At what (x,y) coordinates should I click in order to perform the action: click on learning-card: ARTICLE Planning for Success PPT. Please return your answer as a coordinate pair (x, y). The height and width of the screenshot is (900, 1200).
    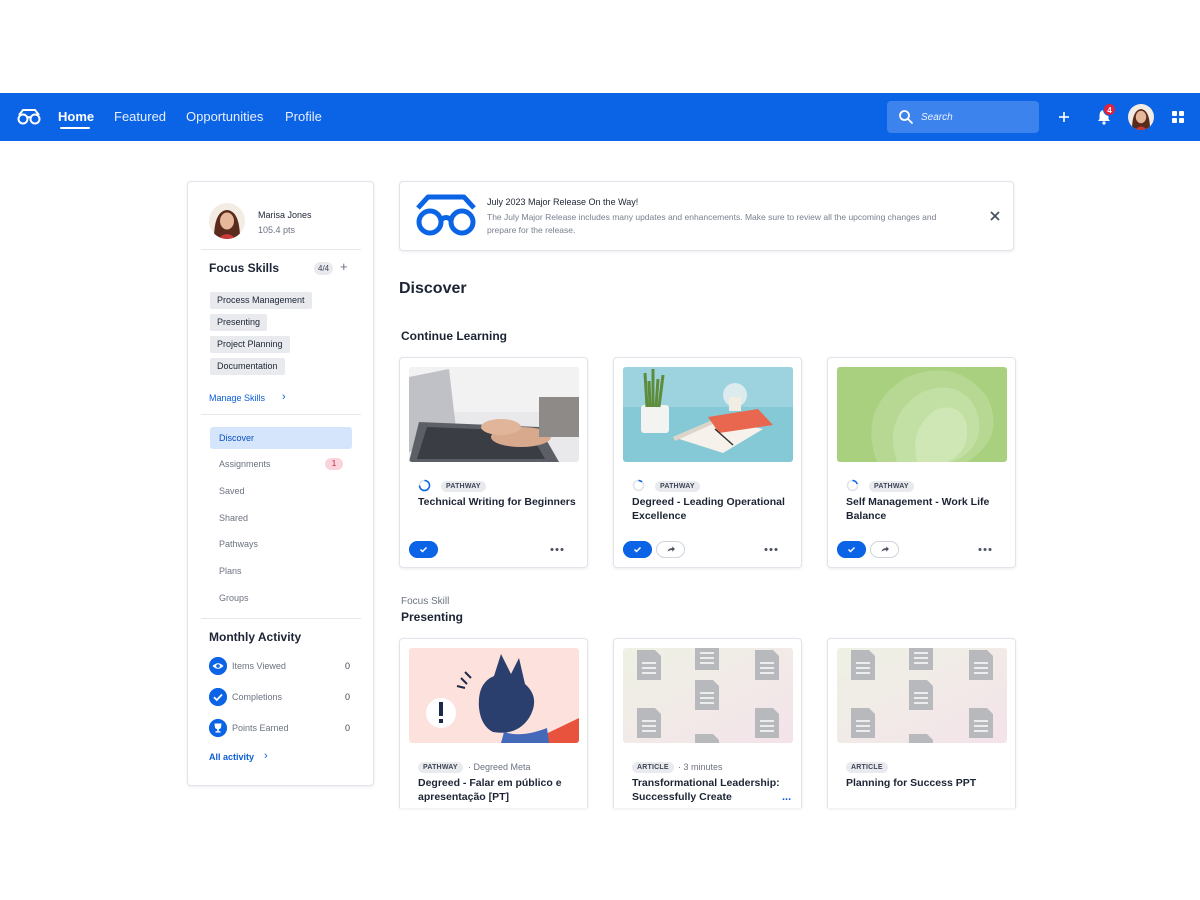
    Looking at the image, I should click on (921, 723).